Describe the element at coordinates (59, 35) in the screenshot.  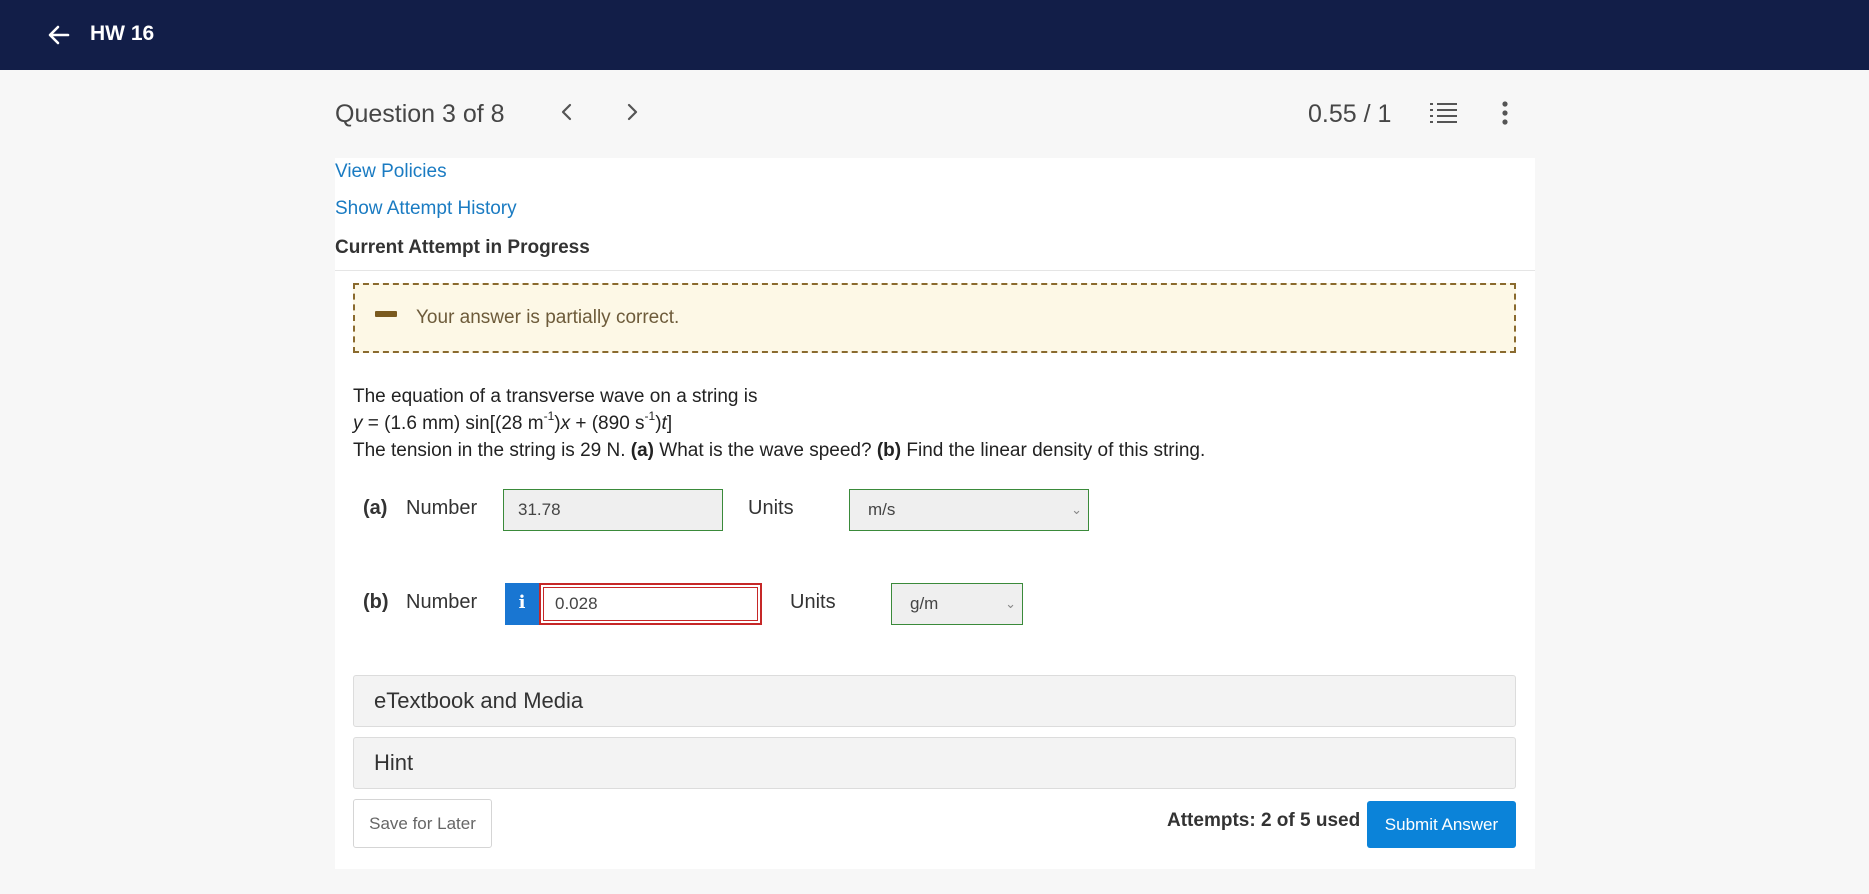
I see `back-arrow-icon` at that location.